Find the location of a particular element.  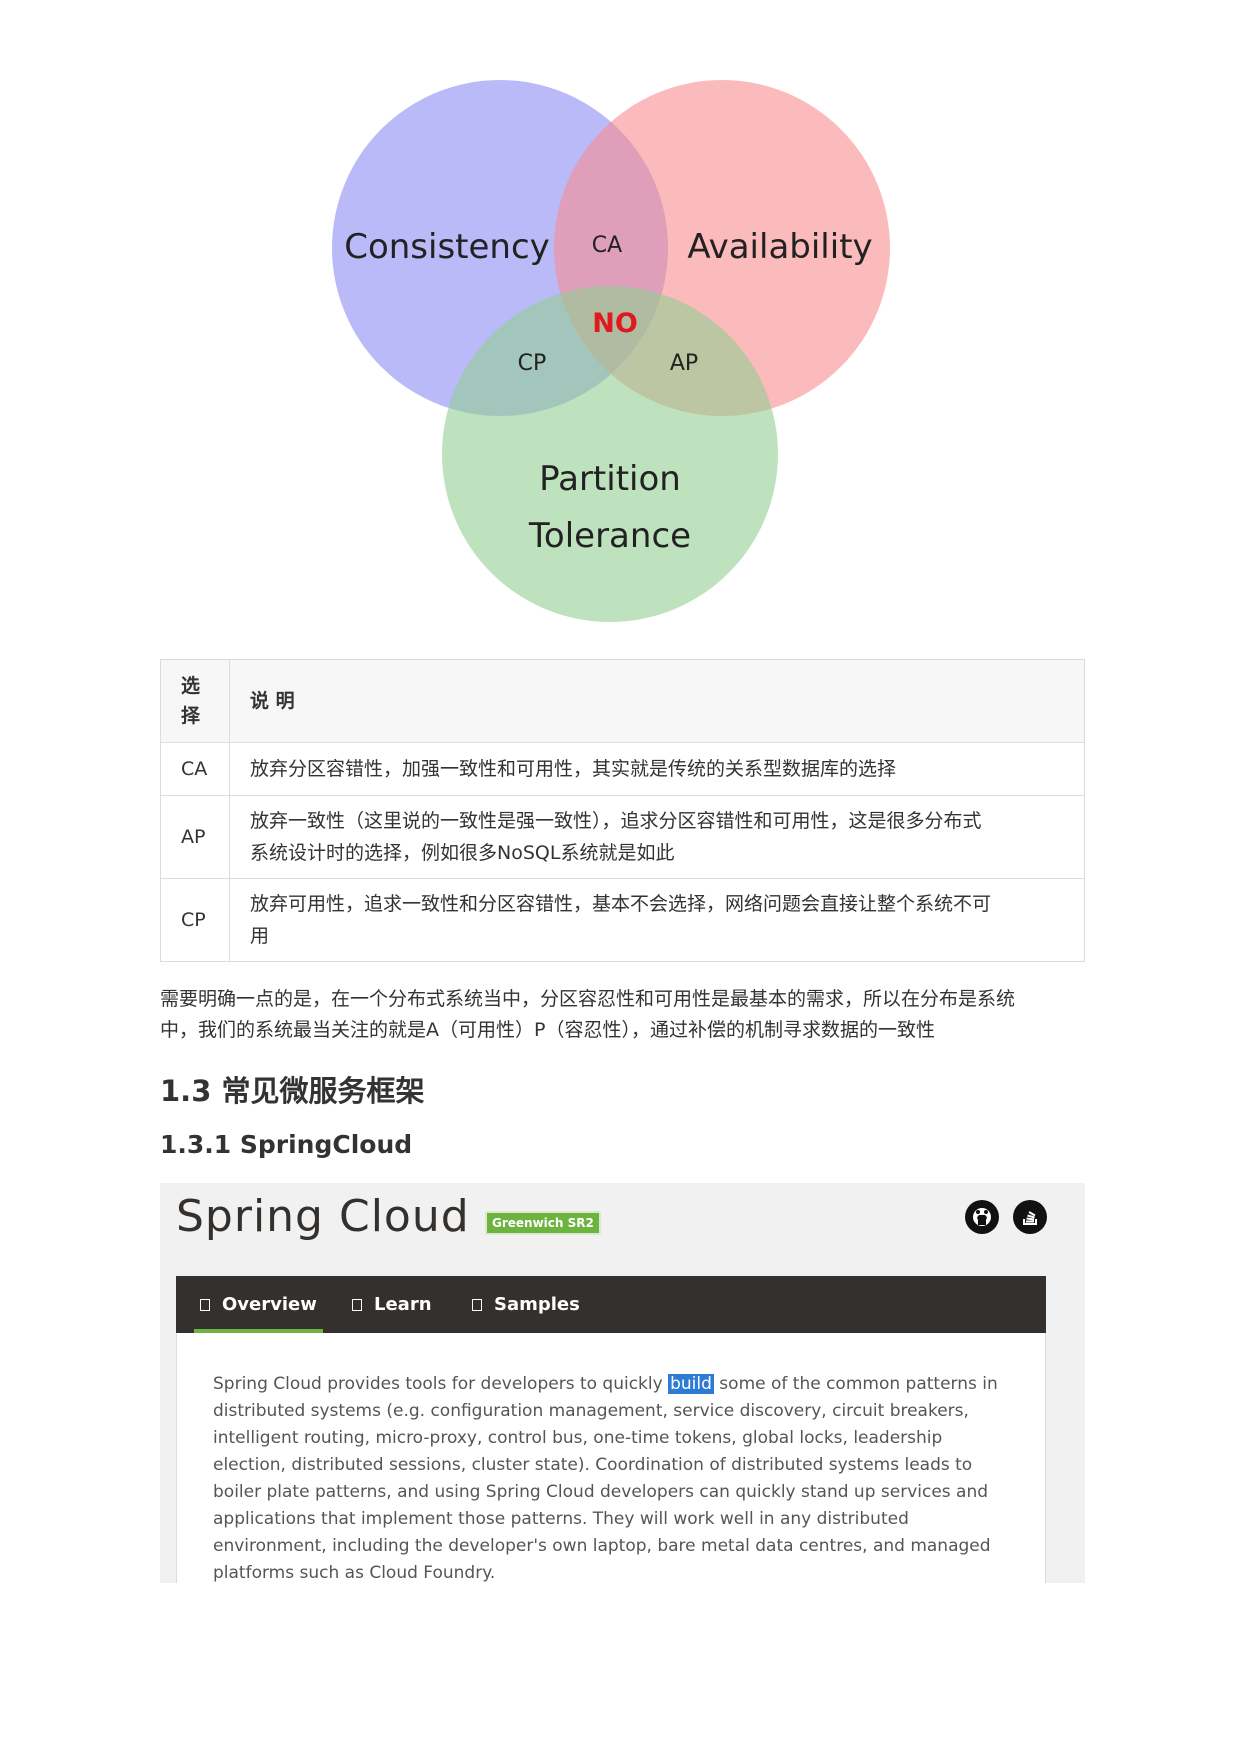

tab-learn: Learn is located at coordinates (392, 1304).